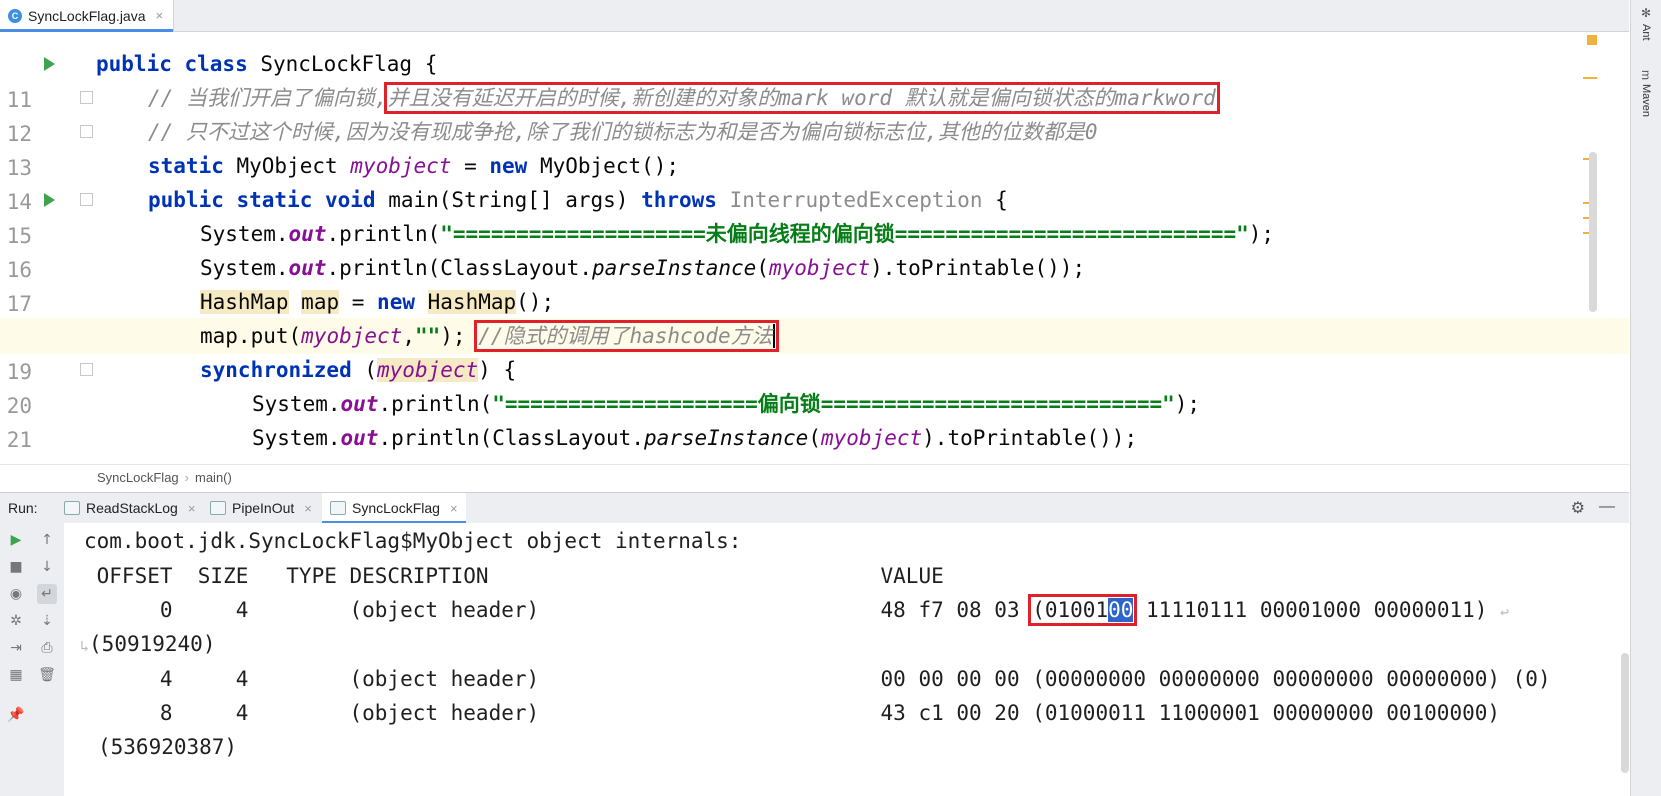 The image size is (1661, 796). I want to click on maven-tool-button: m Maven, so click(1646, 93).